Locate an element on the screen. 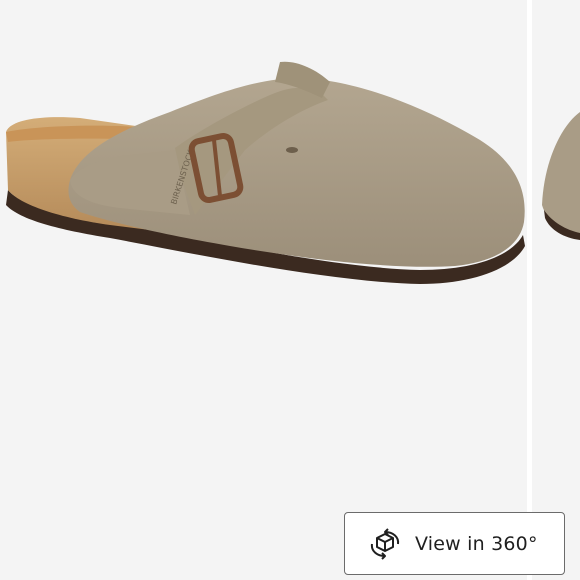 The image size is (580, 580). next-clog-image is located at coordinates (561, 176).